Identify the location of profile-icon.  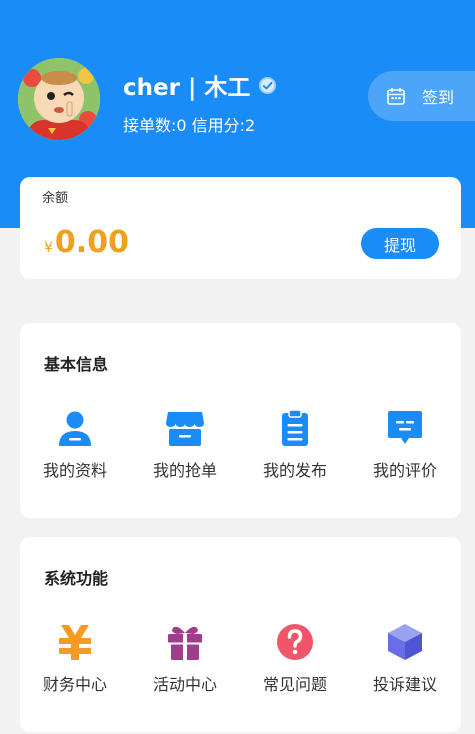
(75, 428).